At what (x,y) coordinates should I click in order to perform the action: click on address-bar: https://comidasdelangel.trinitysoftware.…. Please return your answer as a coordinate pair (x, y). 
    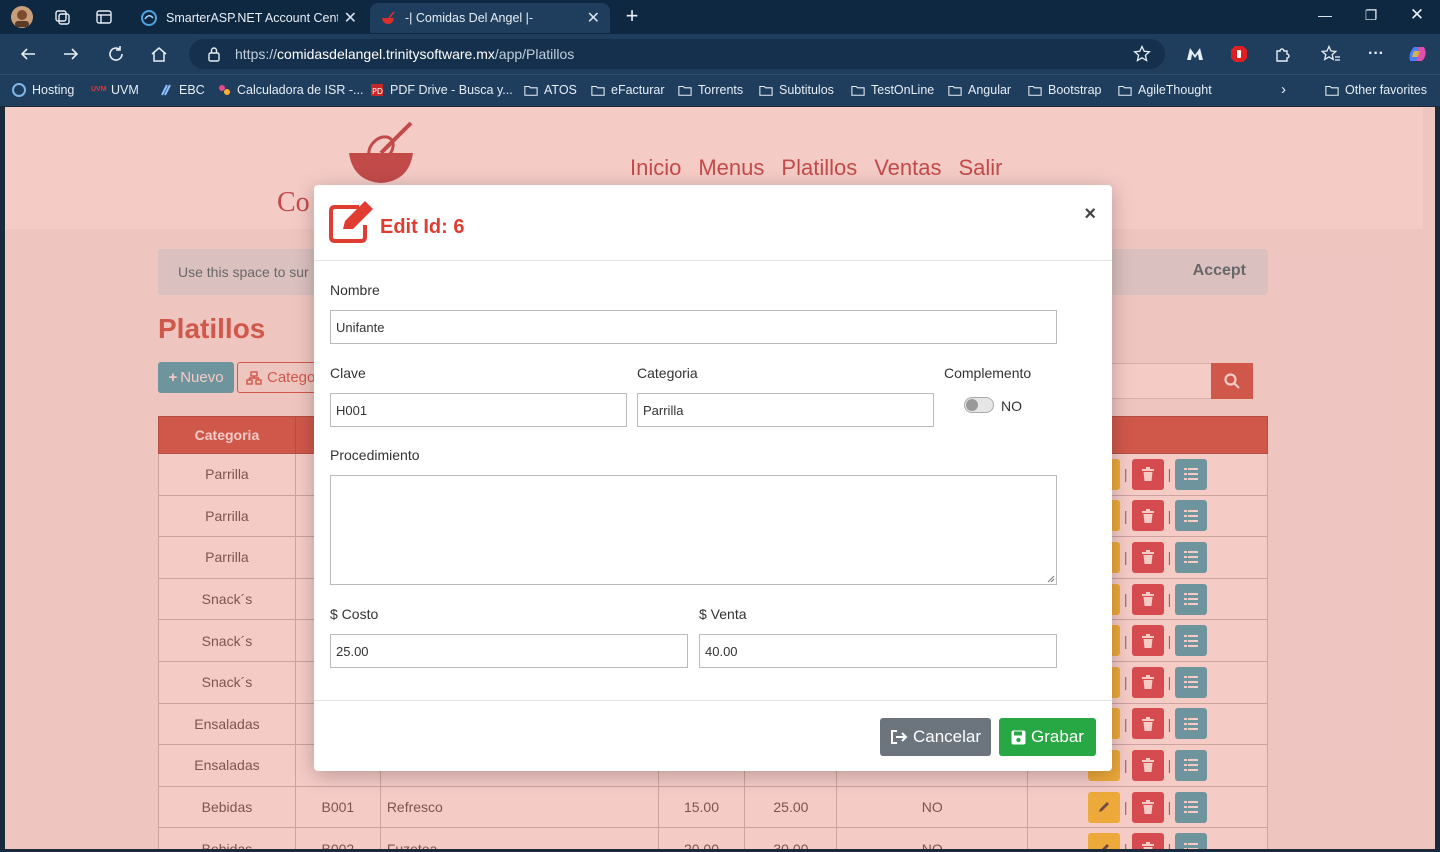
    Looking at the image, I should click on (677, 54).